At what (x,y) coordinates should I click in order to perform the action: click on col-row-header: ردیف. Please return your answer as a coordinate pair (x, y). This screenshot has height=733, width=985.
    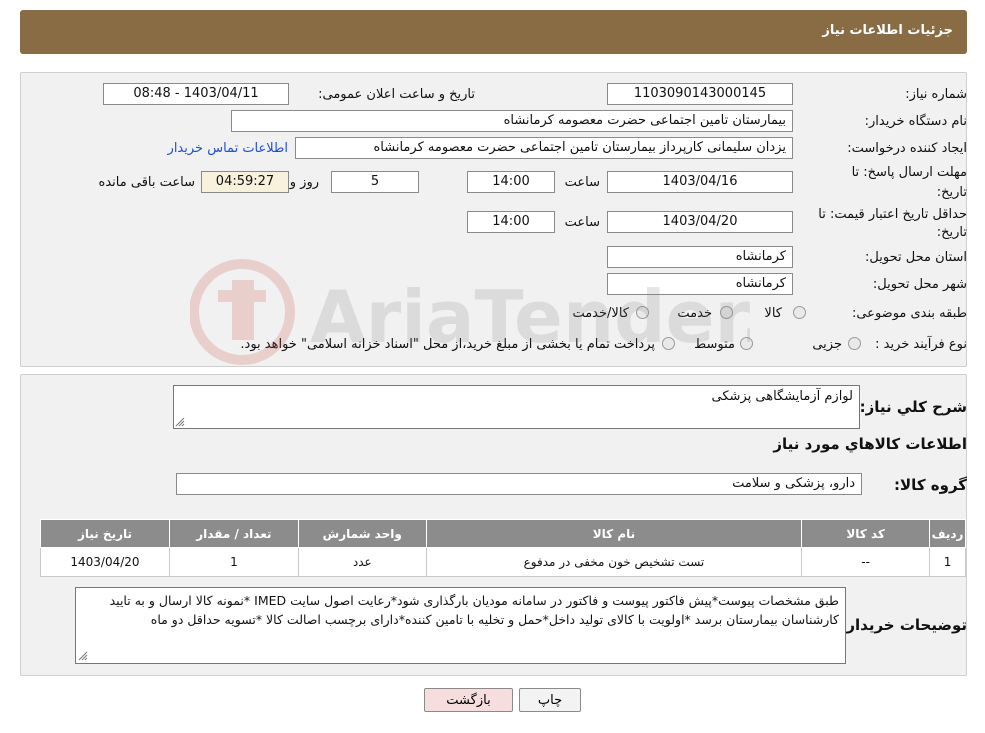
    Looking at the image, I should click on (947, 533).